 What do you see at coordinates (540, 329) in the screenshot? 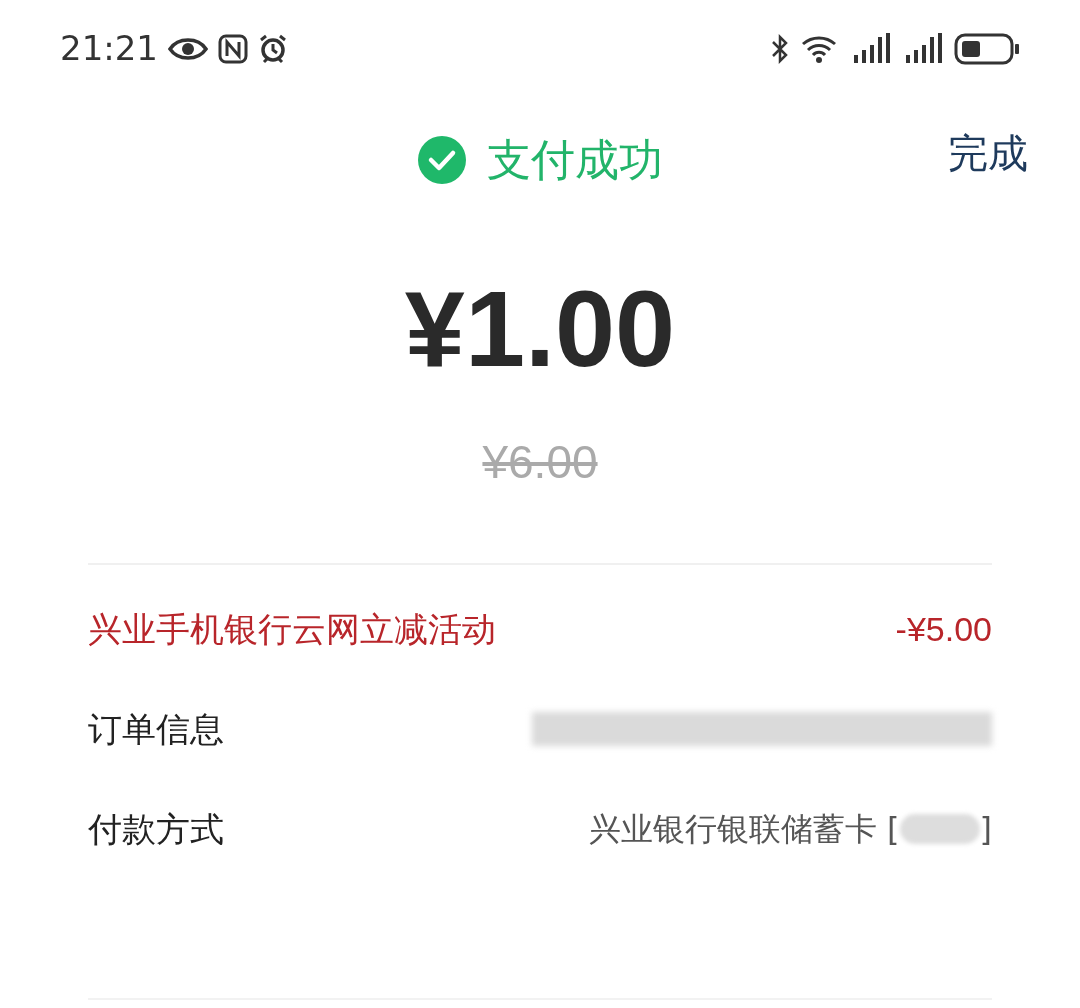
I see `paid-amount: ¥1.00` at bounding box center [540, 329].